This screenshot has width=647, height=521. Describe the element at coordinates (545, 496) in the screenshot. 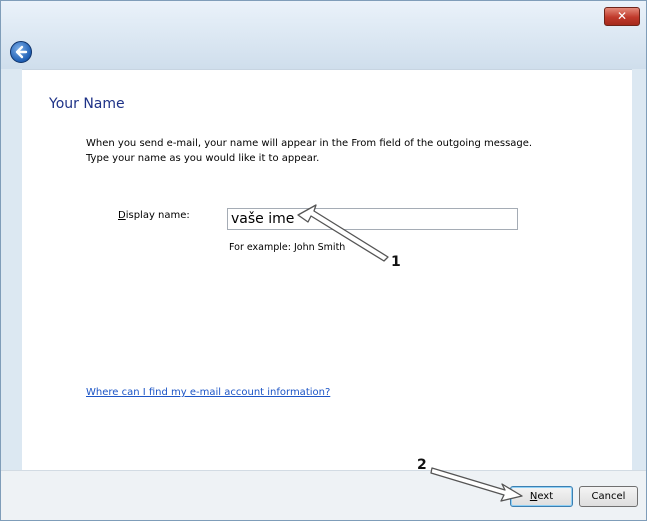

I see `next-button-label: ext` at that location.